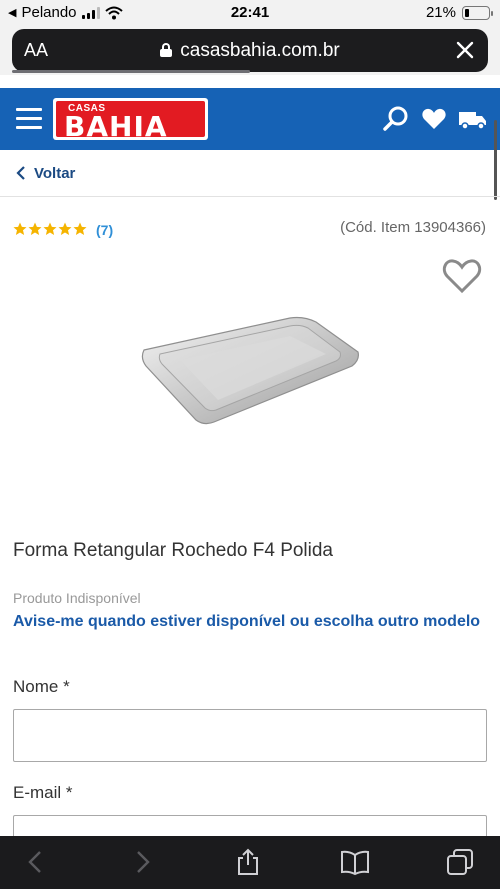  Describe the element at coordinates (173, 550) in the screenshot. I see `product-title: Forma Retangular Rochedo F4 Polida` at that location.